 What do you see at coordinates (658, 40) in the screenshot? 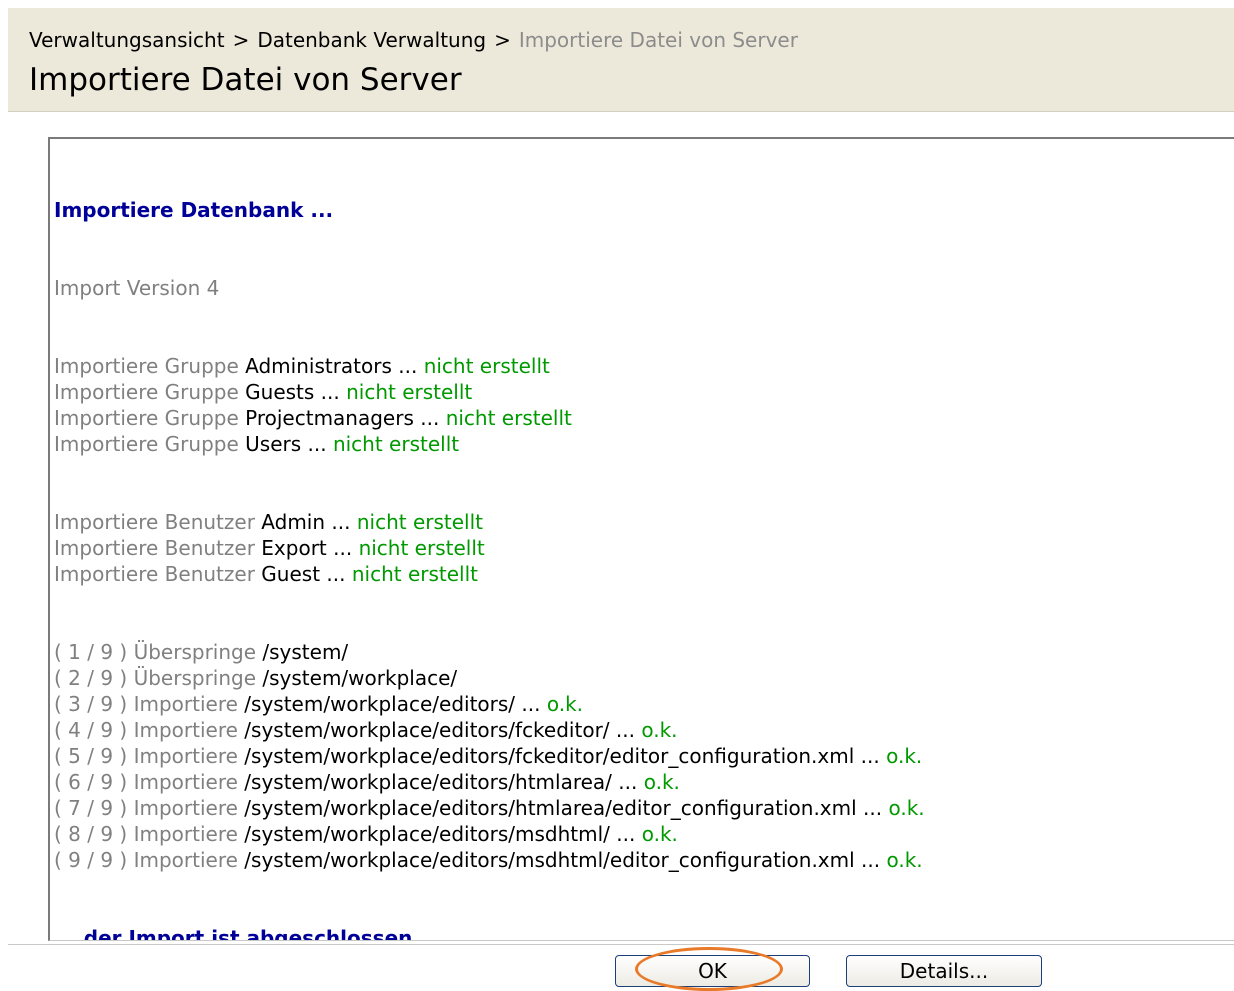
I see `breadcrumb-item-current: Importiere Datei von Server` at bounding box center [658, 40].